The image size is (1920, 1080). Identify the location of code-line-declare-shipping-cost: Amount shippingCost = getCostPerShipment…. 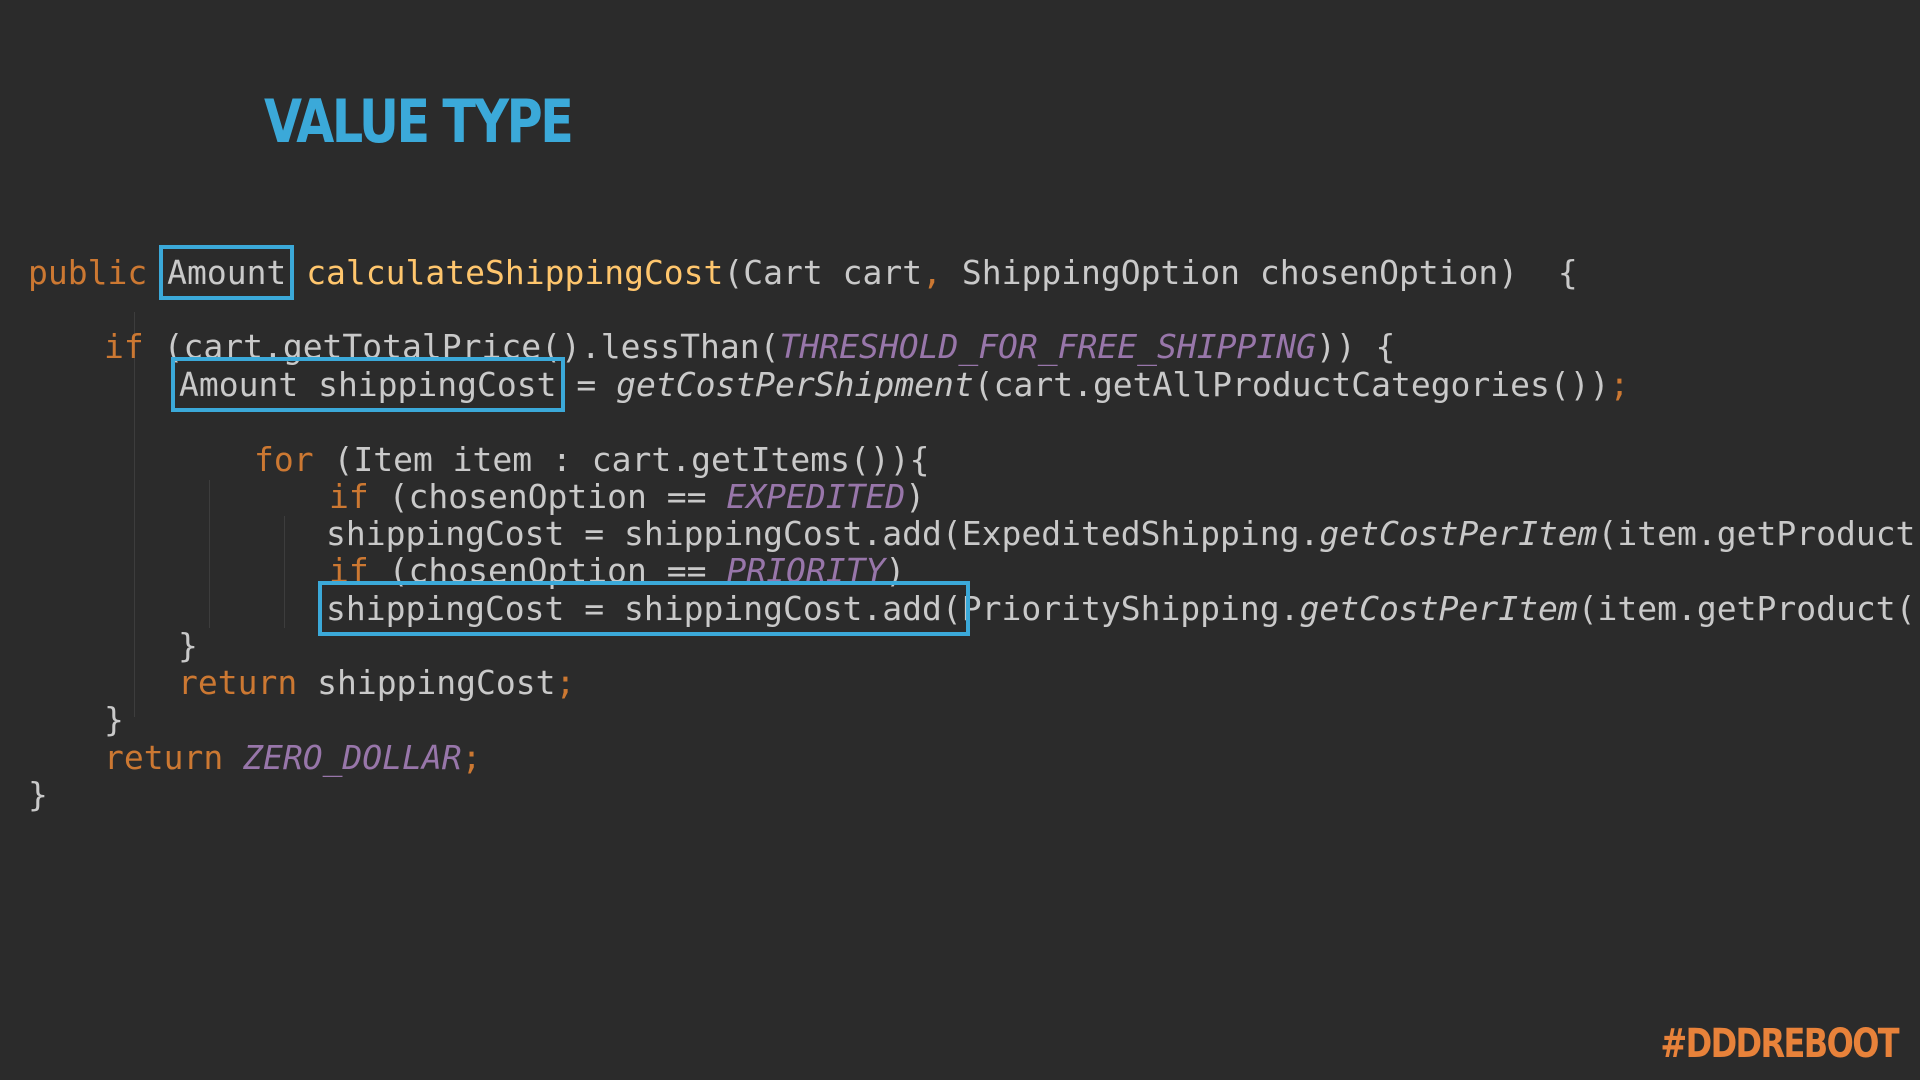
(829, 384).